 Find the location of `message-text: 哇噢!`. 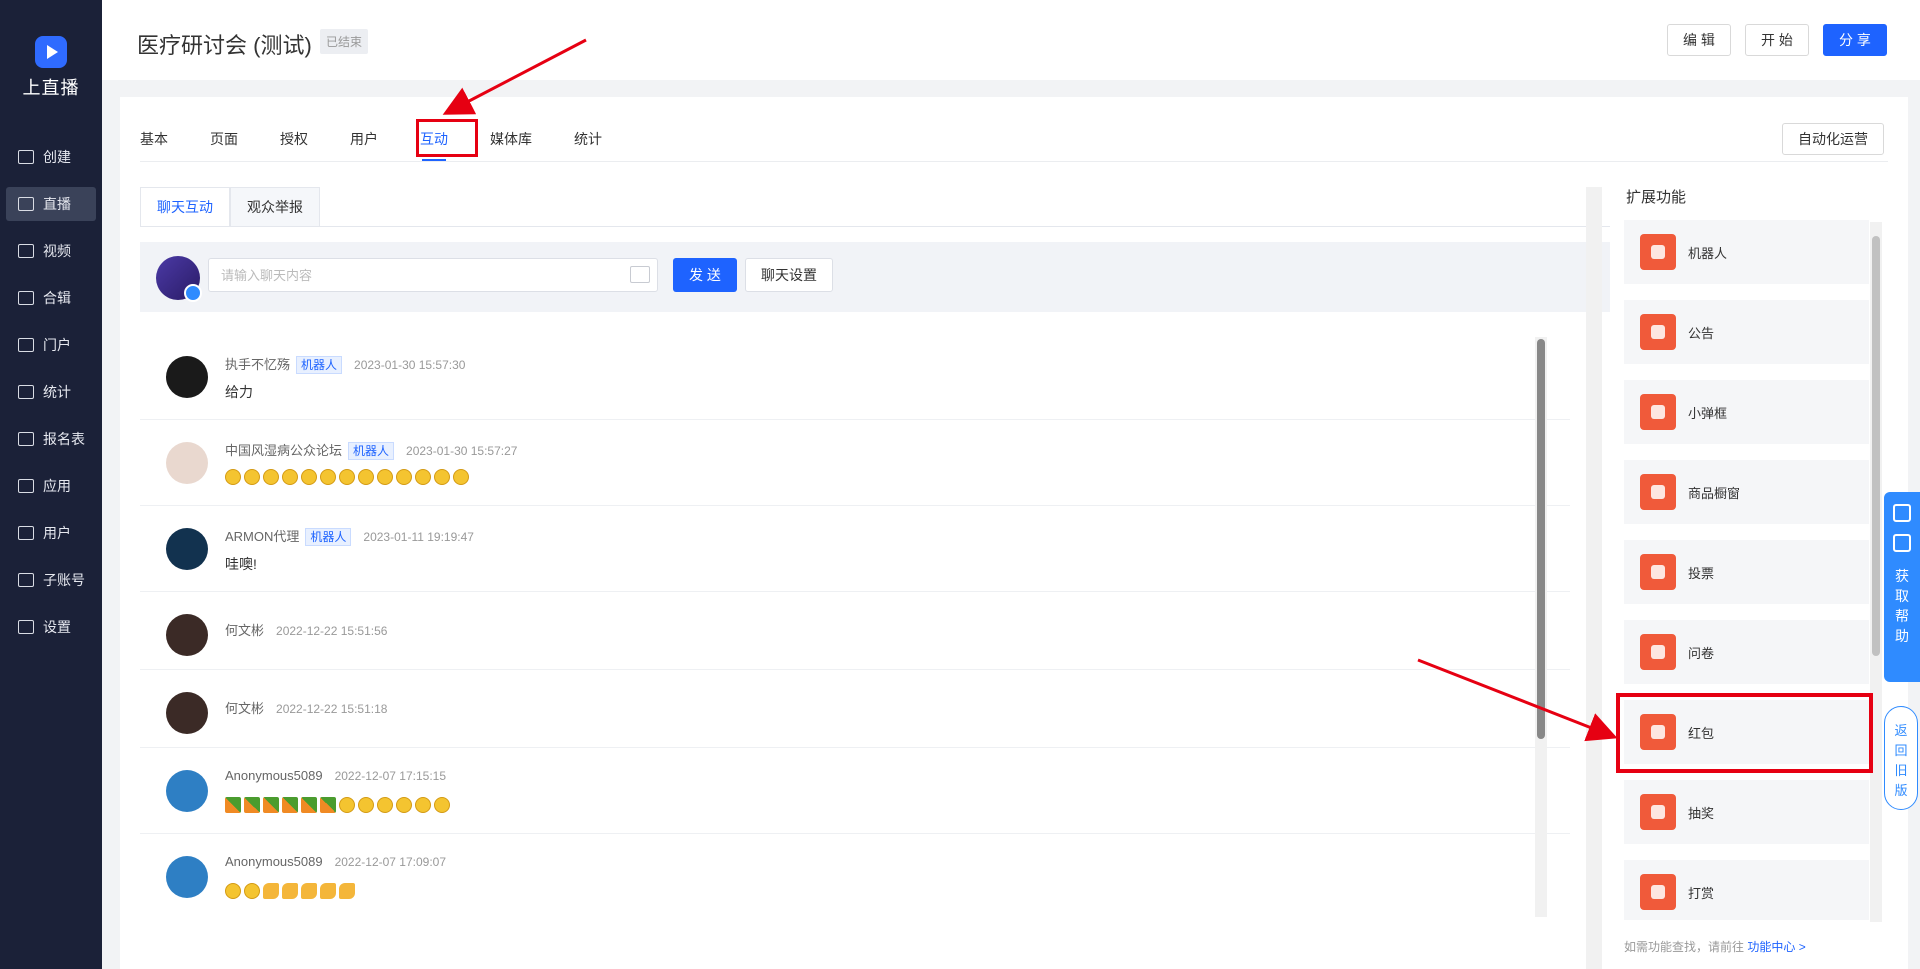

message-text: 哇噢! is located at coordinates (241, 564).